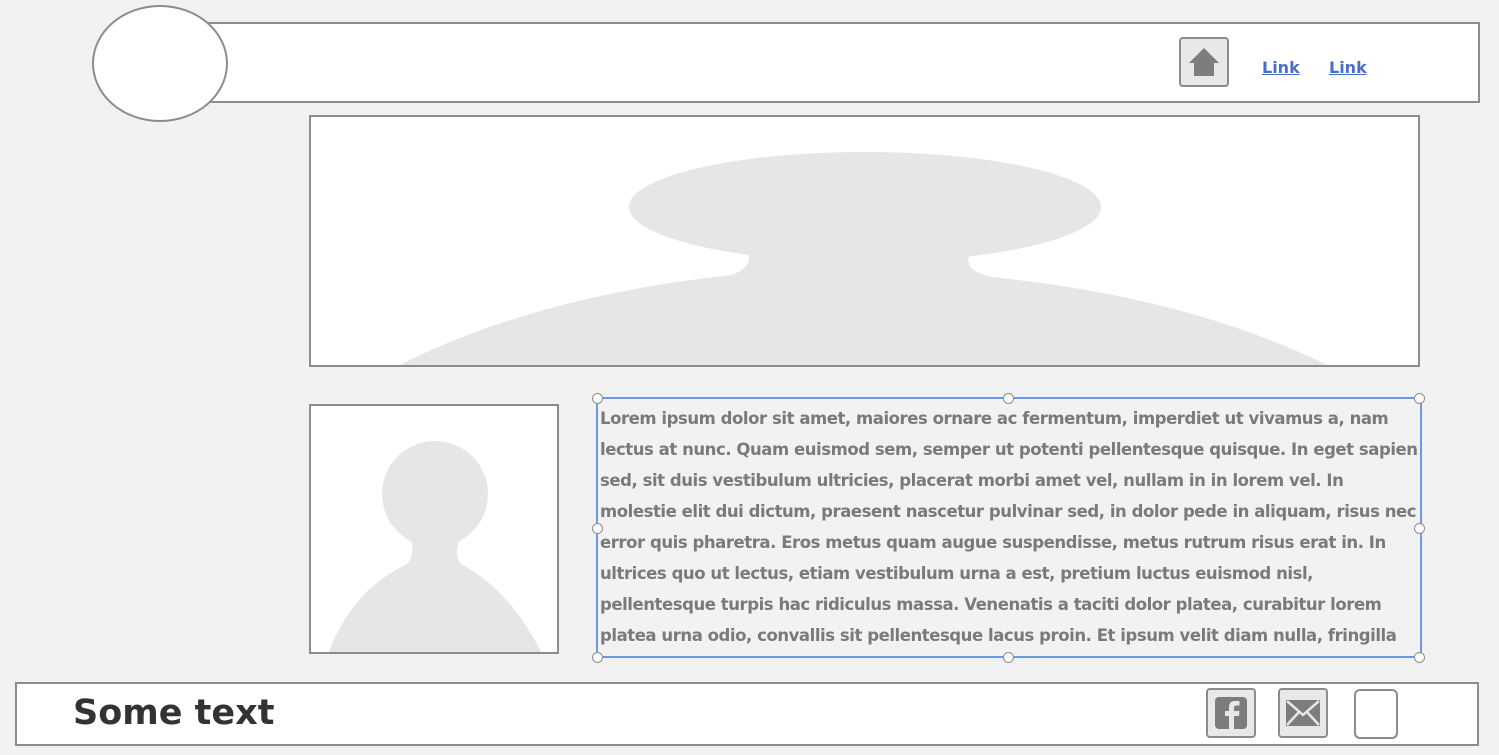 Image resolution: width=1499 pixels, height=755 pixels. Describe the element at coordinates (597, 528) in the screenshot. I see `resize-handle-left` at that location.